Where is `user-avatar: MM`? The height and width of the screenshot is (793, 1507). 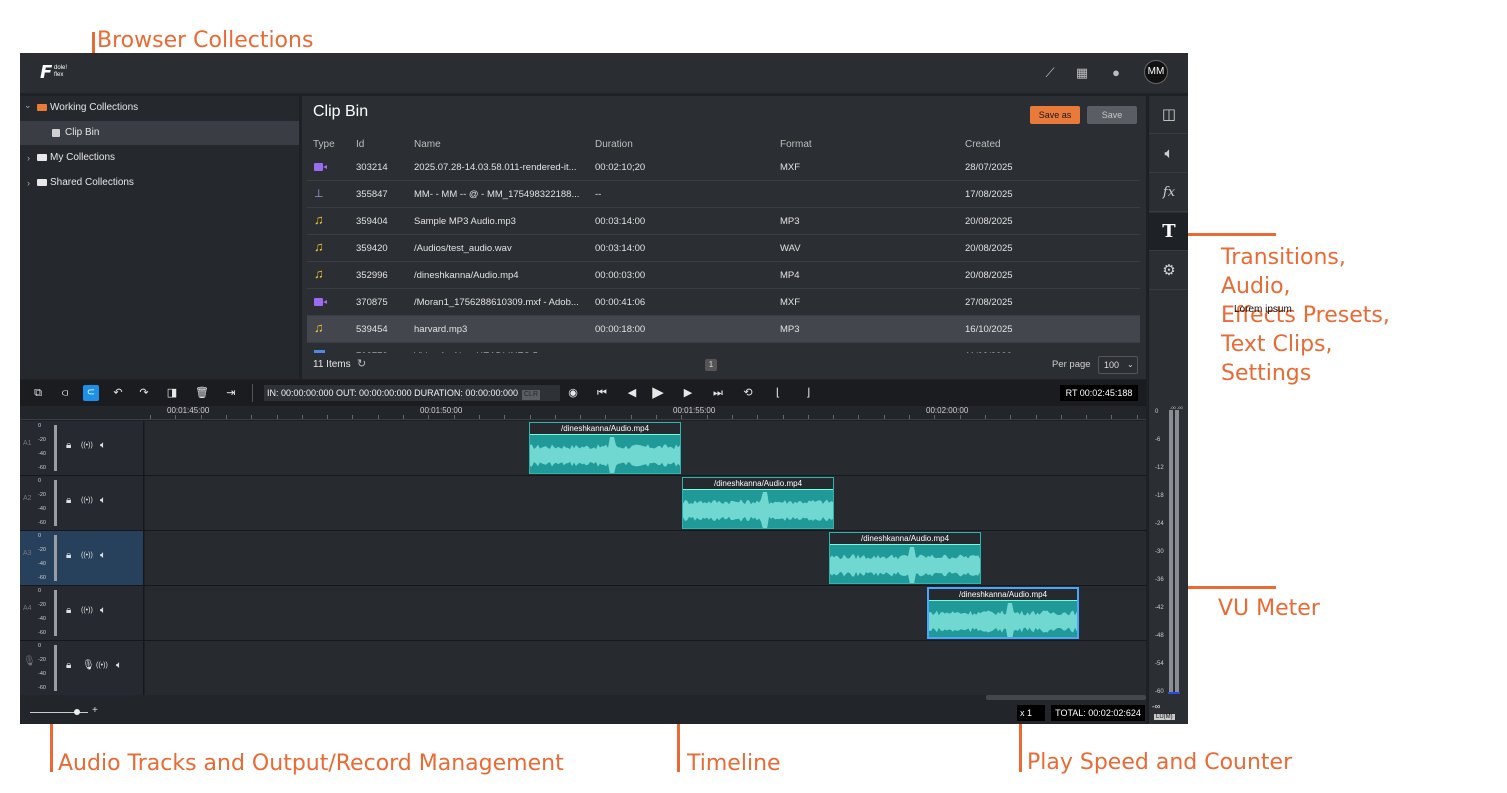 user-avatar: MM is located at coordinates (1156, 72).